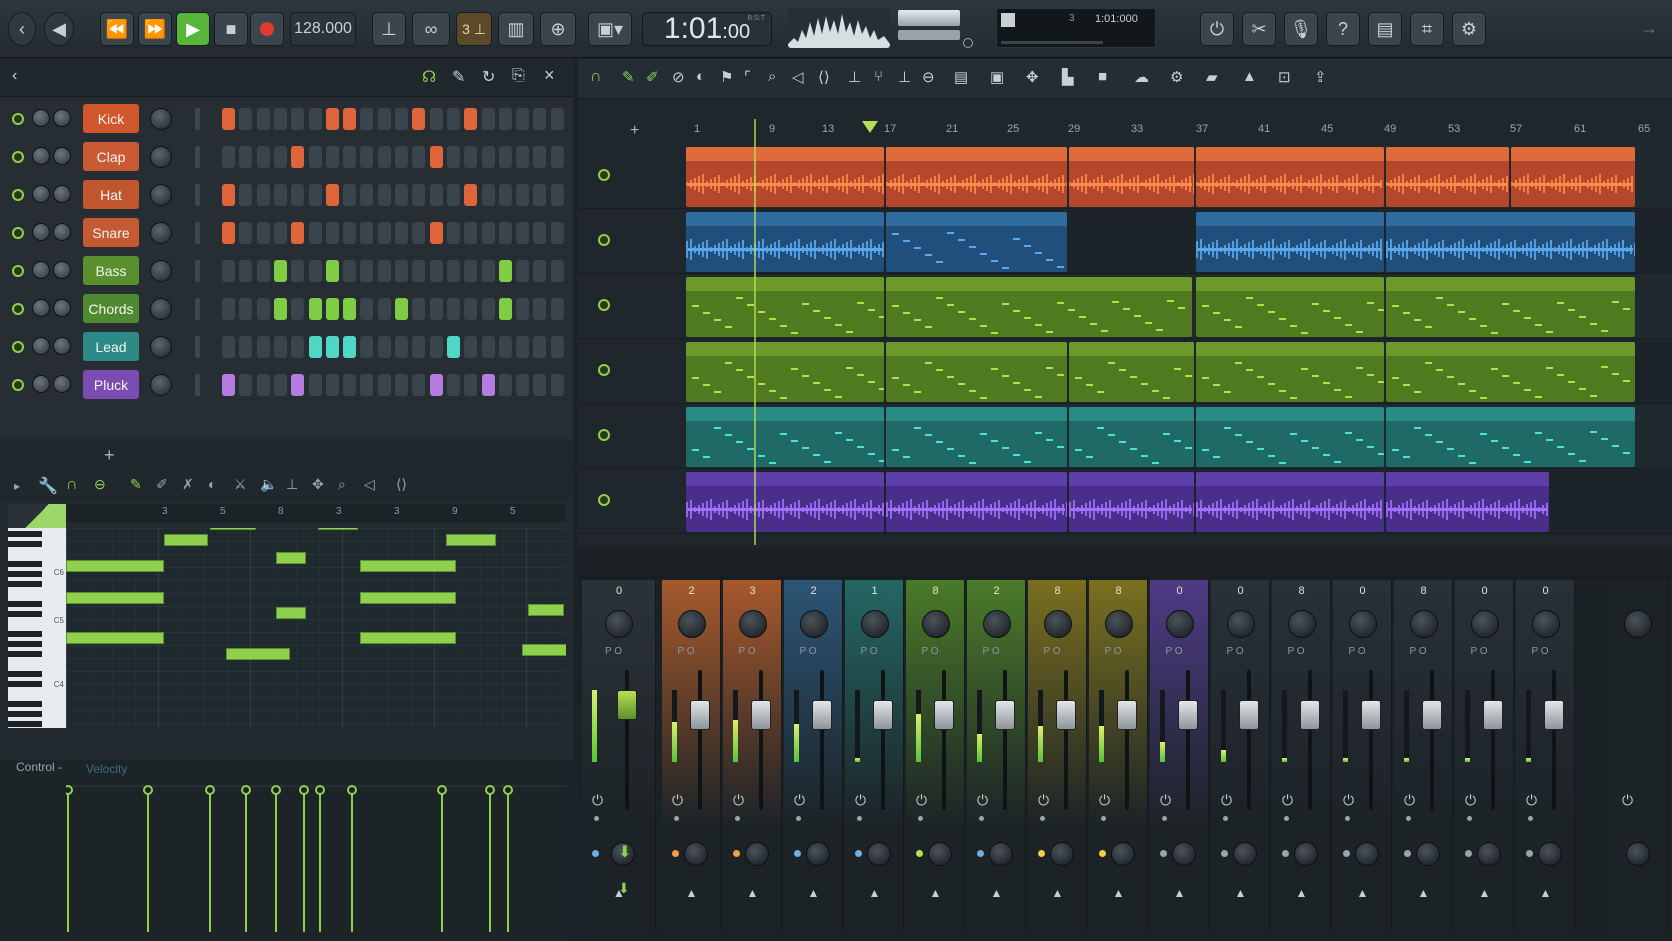 This screenshot has width=1672, height=941. What do you see at coordinates (14, 76) in the screenshot?
I see `back-icon: ‹` at bounding box center [14, 76].